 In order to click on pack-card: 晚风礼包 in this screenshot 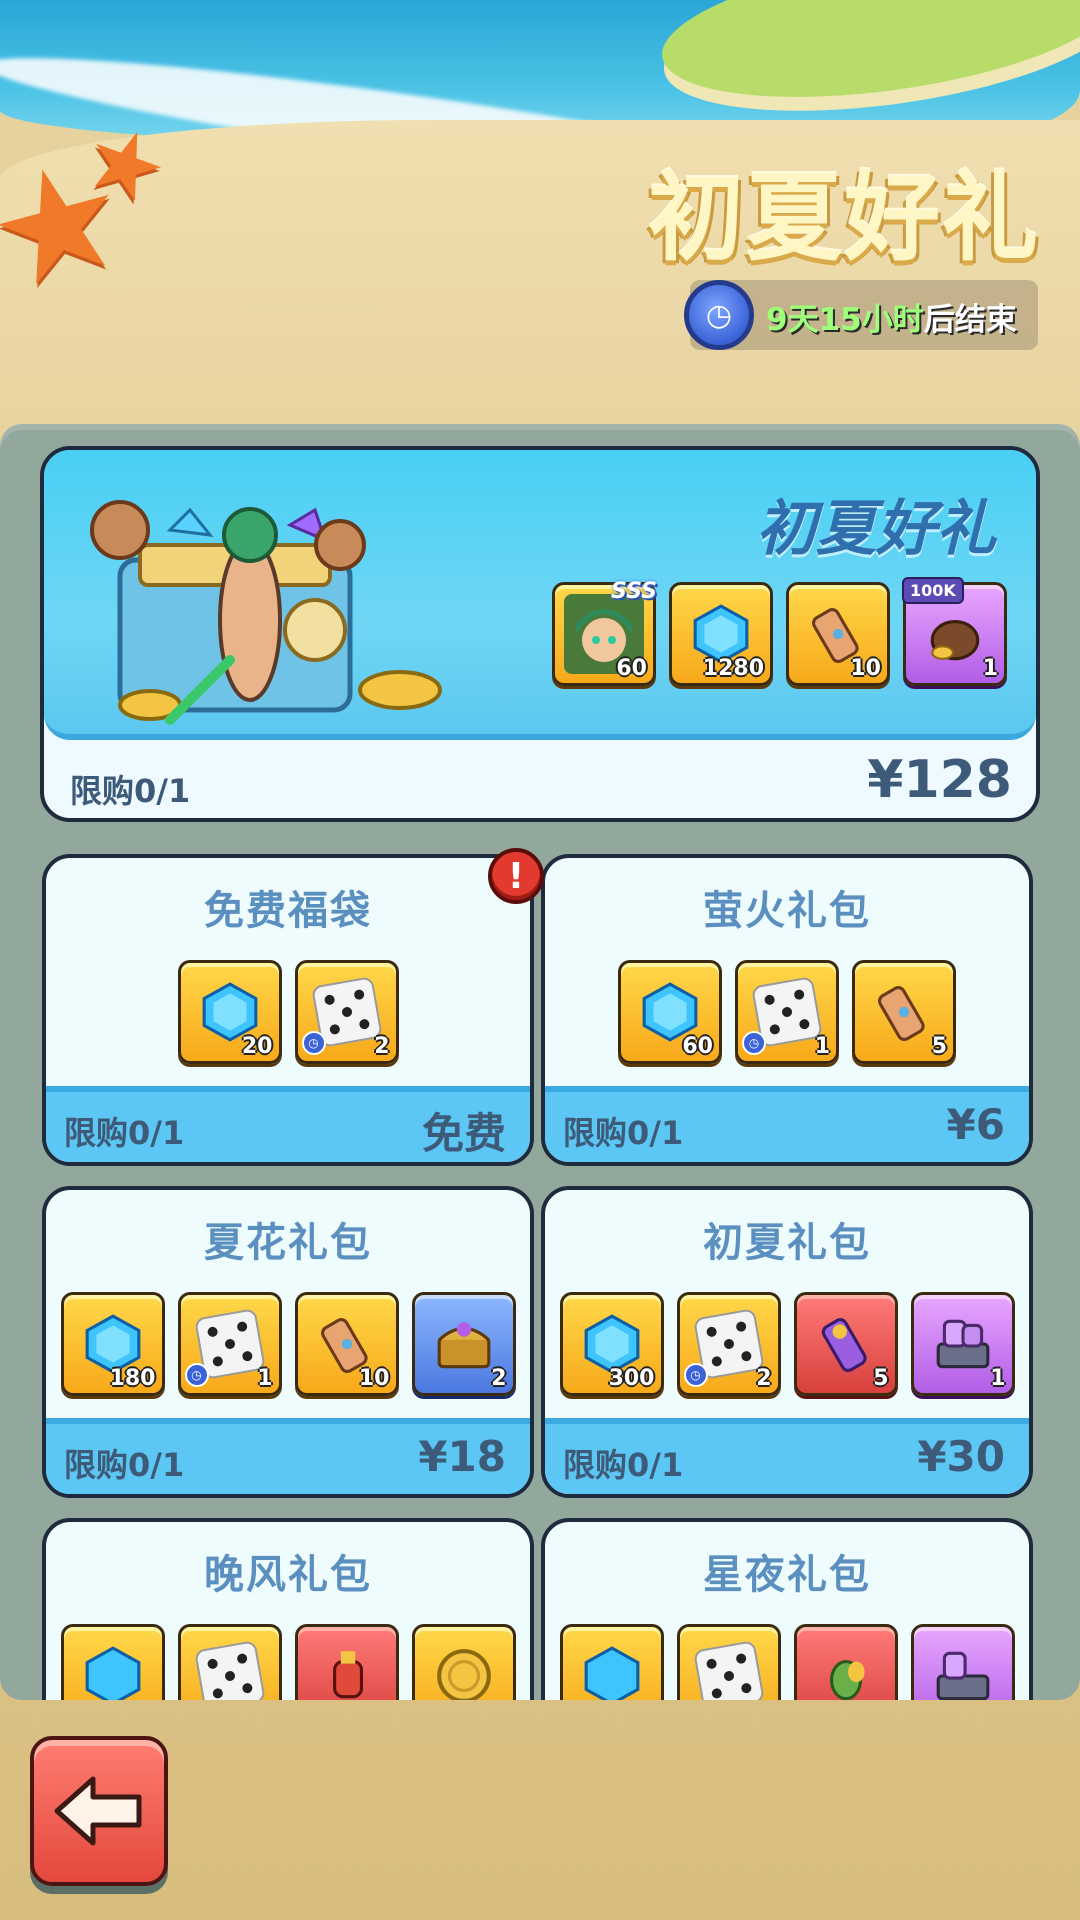, I will do `click(288, 1609)`.